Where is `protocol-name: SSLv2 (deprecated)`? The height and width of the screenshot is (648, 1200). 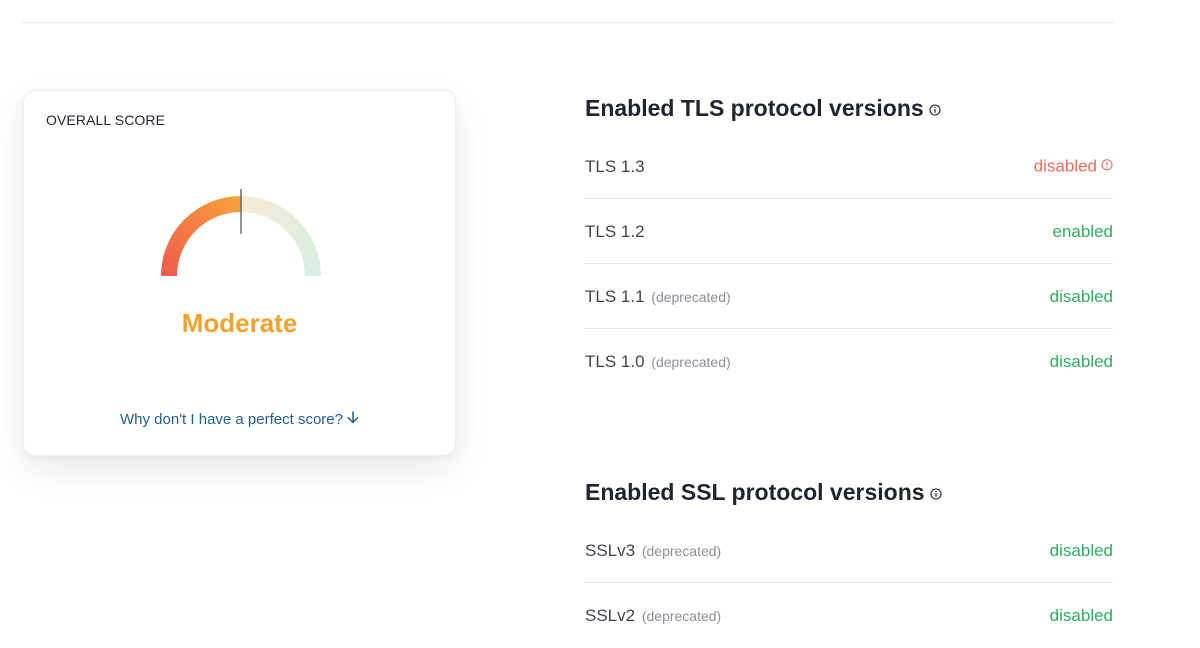
protocol-name: SSLv2 (deprecated) is located at coordinates (653, 616).